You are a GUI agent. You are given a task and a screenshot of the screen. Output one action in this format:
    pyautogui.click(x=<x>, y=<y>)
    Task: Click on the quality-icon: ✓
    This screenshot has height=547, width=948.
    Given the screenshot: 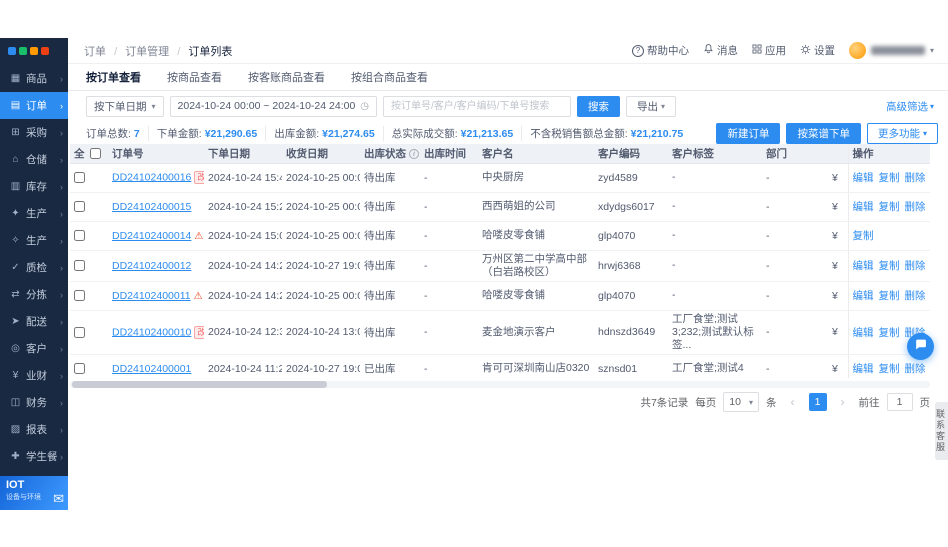 What is the action you would take?
    pyautogui.click(x=15, y=267)
    